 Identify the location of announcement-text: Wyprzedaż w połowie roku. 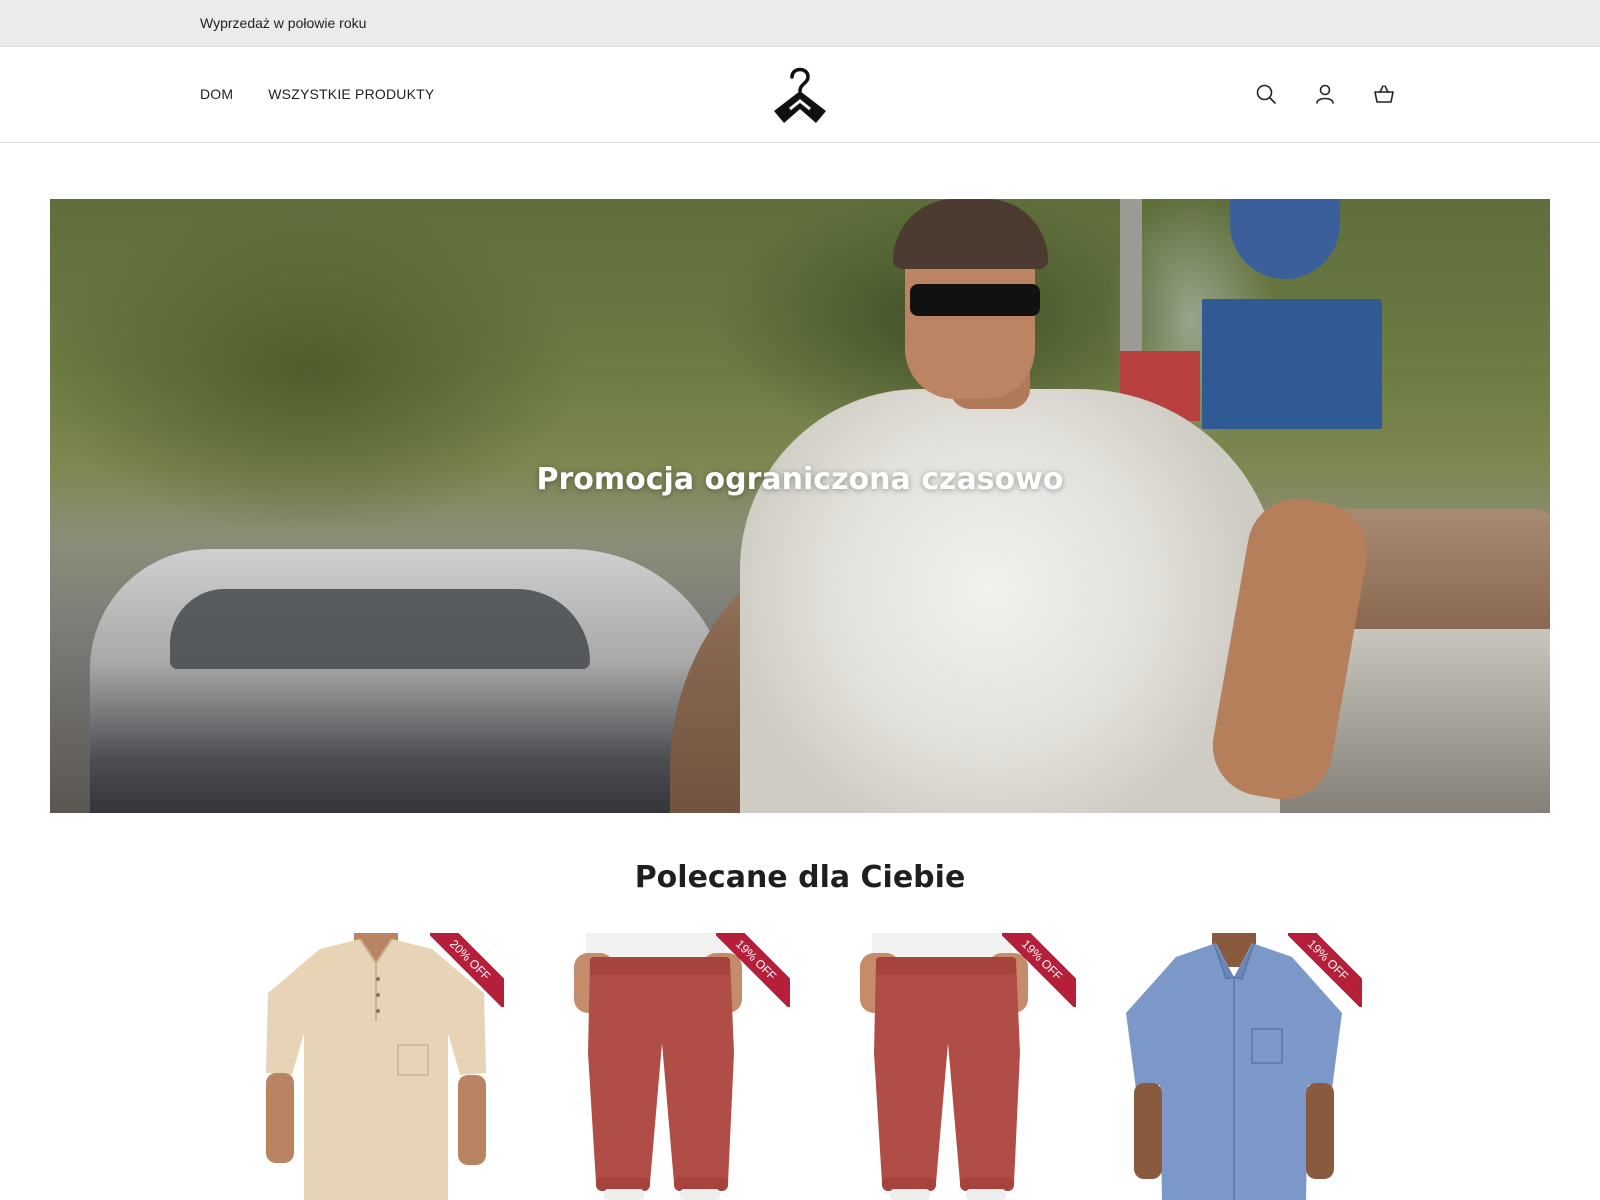
(283, 23).